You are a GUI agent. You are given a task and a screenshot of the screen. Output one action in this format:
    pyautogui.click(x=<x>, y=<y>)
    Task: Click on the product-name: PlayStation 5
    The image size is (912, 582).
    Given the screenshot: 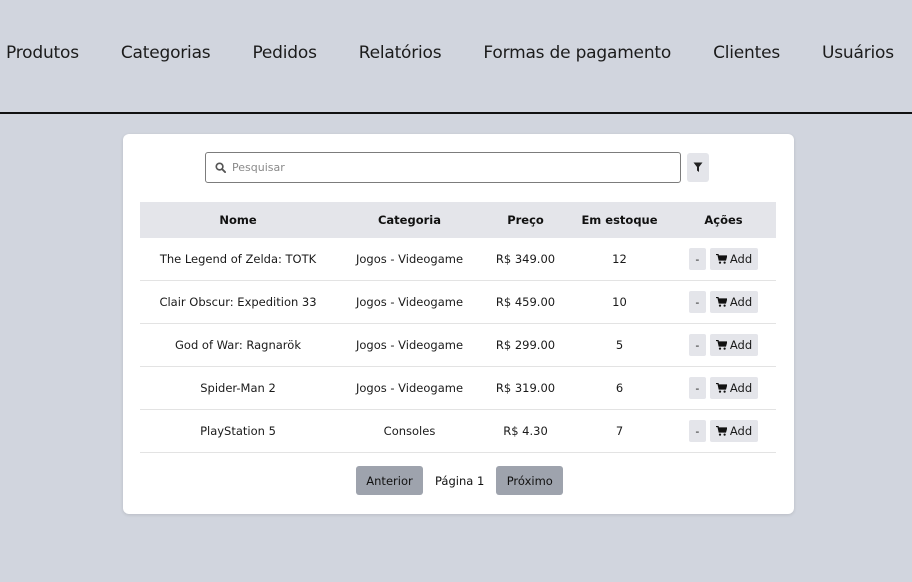 What is the action you would take?
    pyautogui.click(x=238, y=431)
    